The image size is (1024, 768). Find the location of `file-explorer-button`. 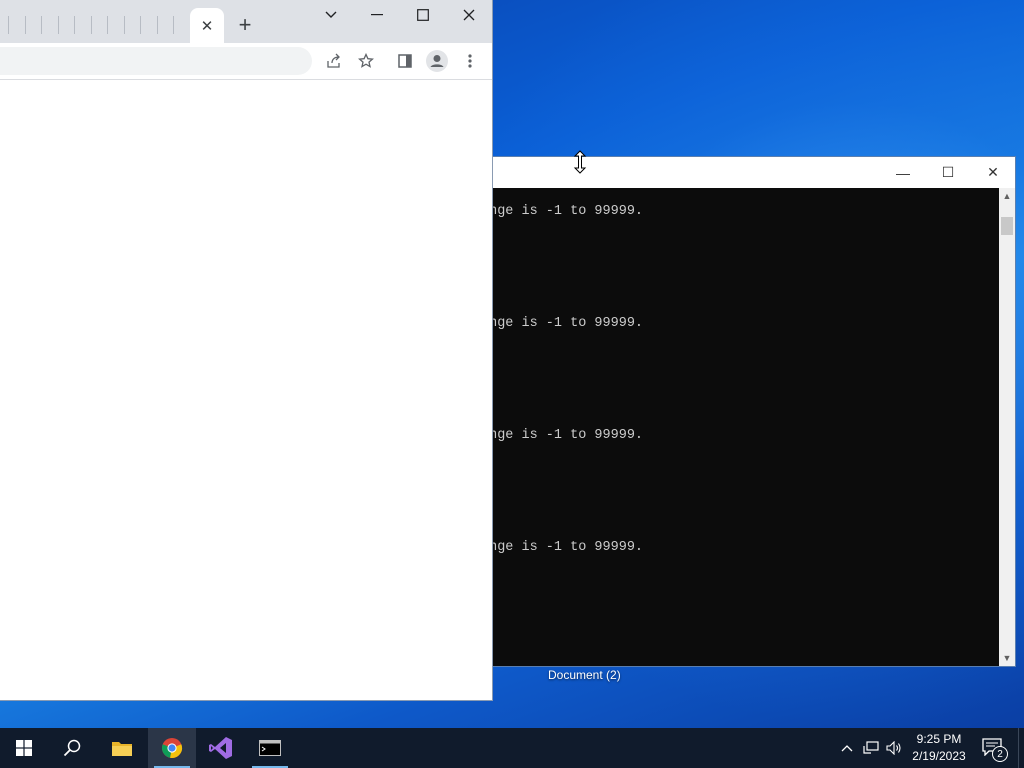

file-explorer-button is located at coordinates (122, 748).